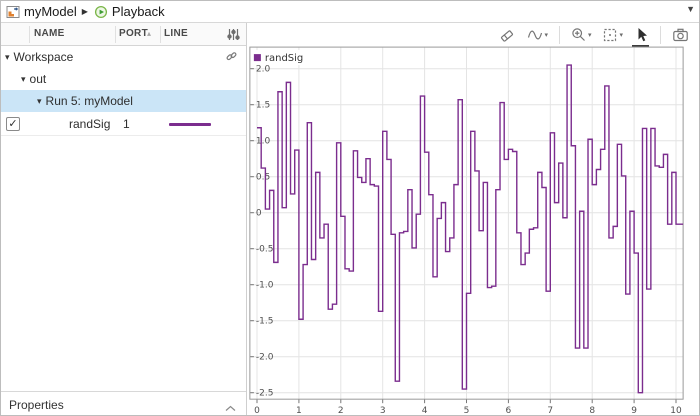  I want to click on signal-port: 1, so click(126, 124).